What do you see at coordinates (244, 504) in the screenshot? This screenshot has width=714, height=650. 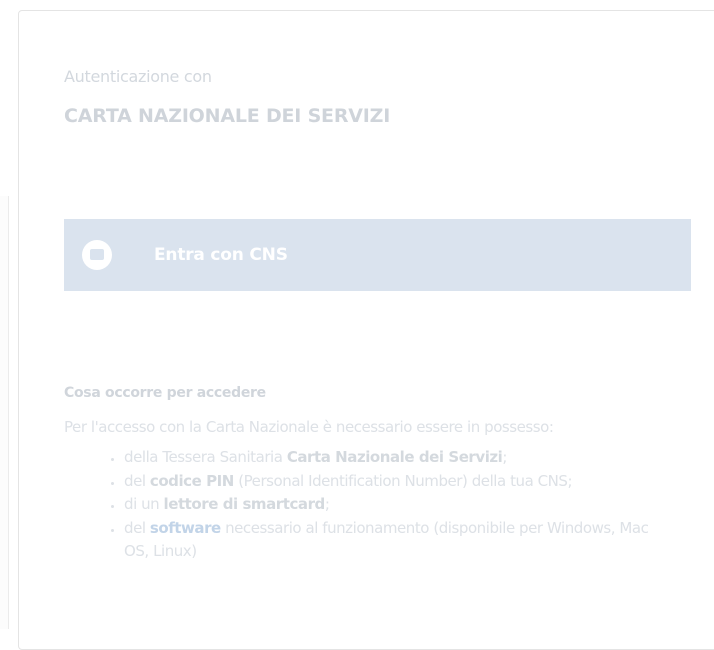 I see `requirement-strong: lettore di smartcard` at bounding box center [244, 504].